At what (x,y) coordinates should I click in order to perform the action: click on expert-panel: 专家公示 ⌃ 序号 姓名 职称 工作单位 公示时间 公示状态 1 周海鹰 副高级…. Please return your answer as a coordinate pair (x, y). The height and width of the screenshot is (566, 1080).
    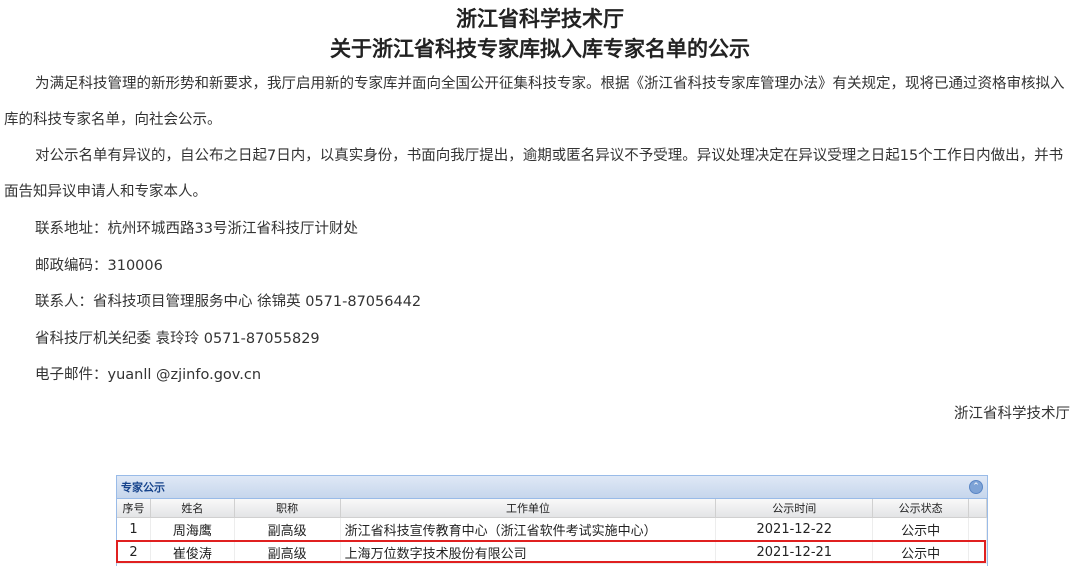
    Looking at the image, I should click on (552, 520).